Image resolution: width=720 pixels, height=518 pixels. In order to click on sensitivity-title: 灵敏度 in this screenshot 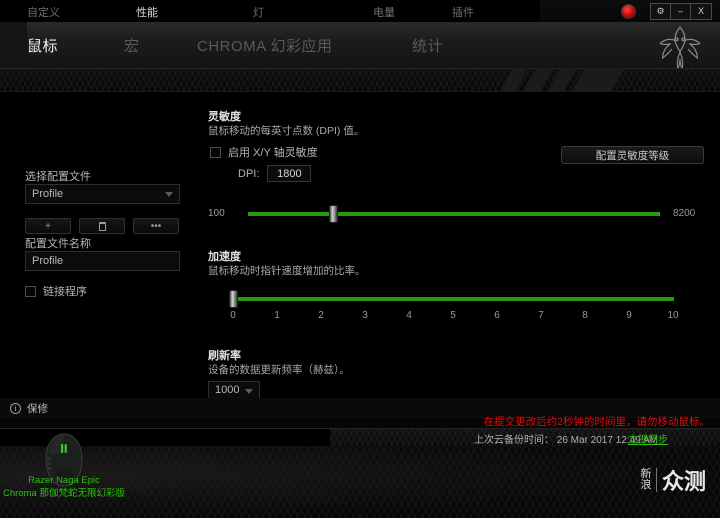, I will do `click(224, 117)`.